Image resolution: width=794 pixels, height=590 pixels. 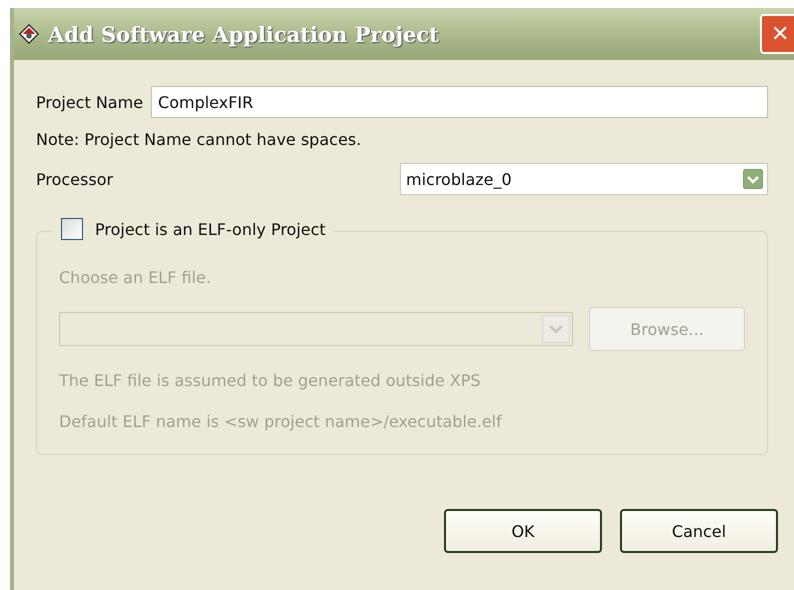 What do you see at coordinates (459, 102) in the screenshot?
I see `project-name-field: ComplexFIR` at bounding box center [459, 102].